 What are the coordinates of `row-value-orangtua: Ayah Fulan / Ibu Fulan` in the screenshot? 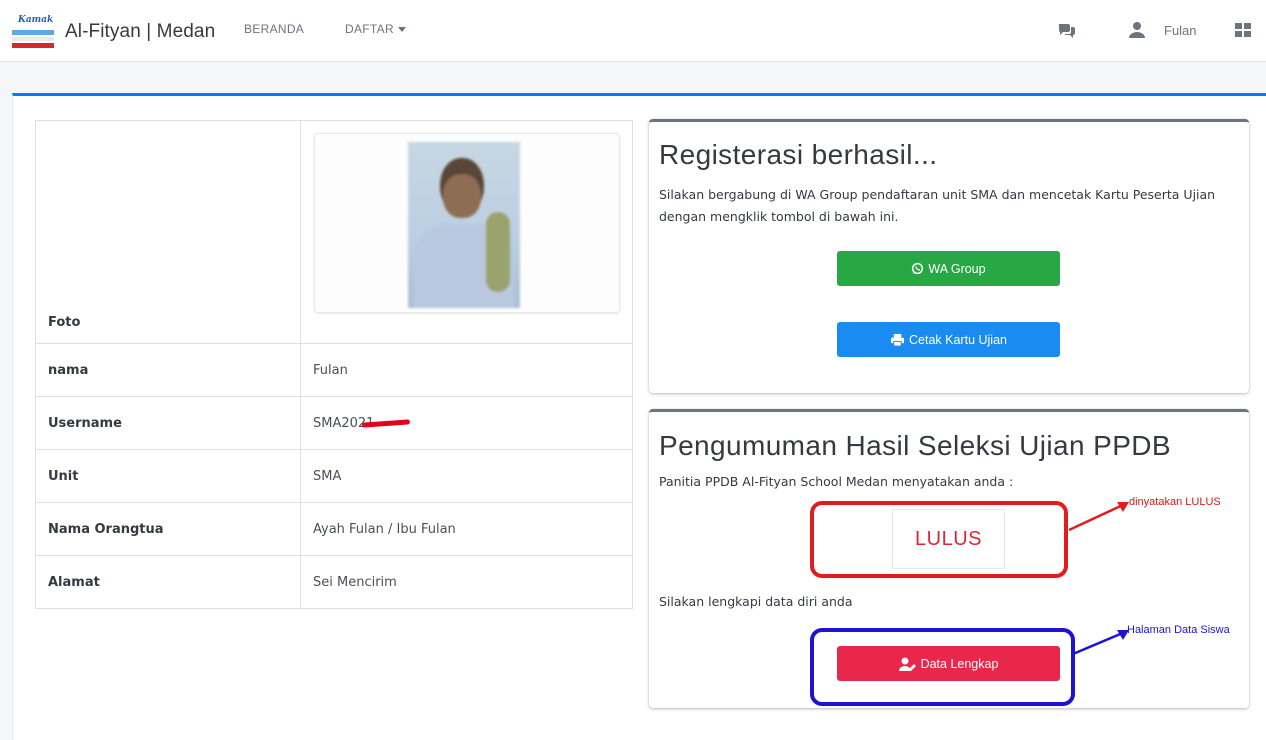 It's located at (466, 529).